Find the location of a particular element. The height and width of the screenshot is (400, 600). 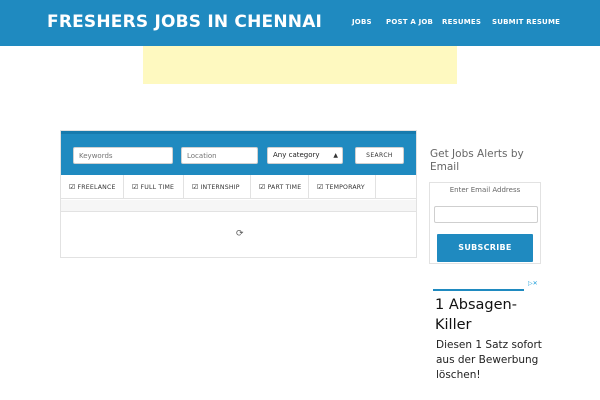

filter-label: PART TIME is located at coordinates (284, 187).